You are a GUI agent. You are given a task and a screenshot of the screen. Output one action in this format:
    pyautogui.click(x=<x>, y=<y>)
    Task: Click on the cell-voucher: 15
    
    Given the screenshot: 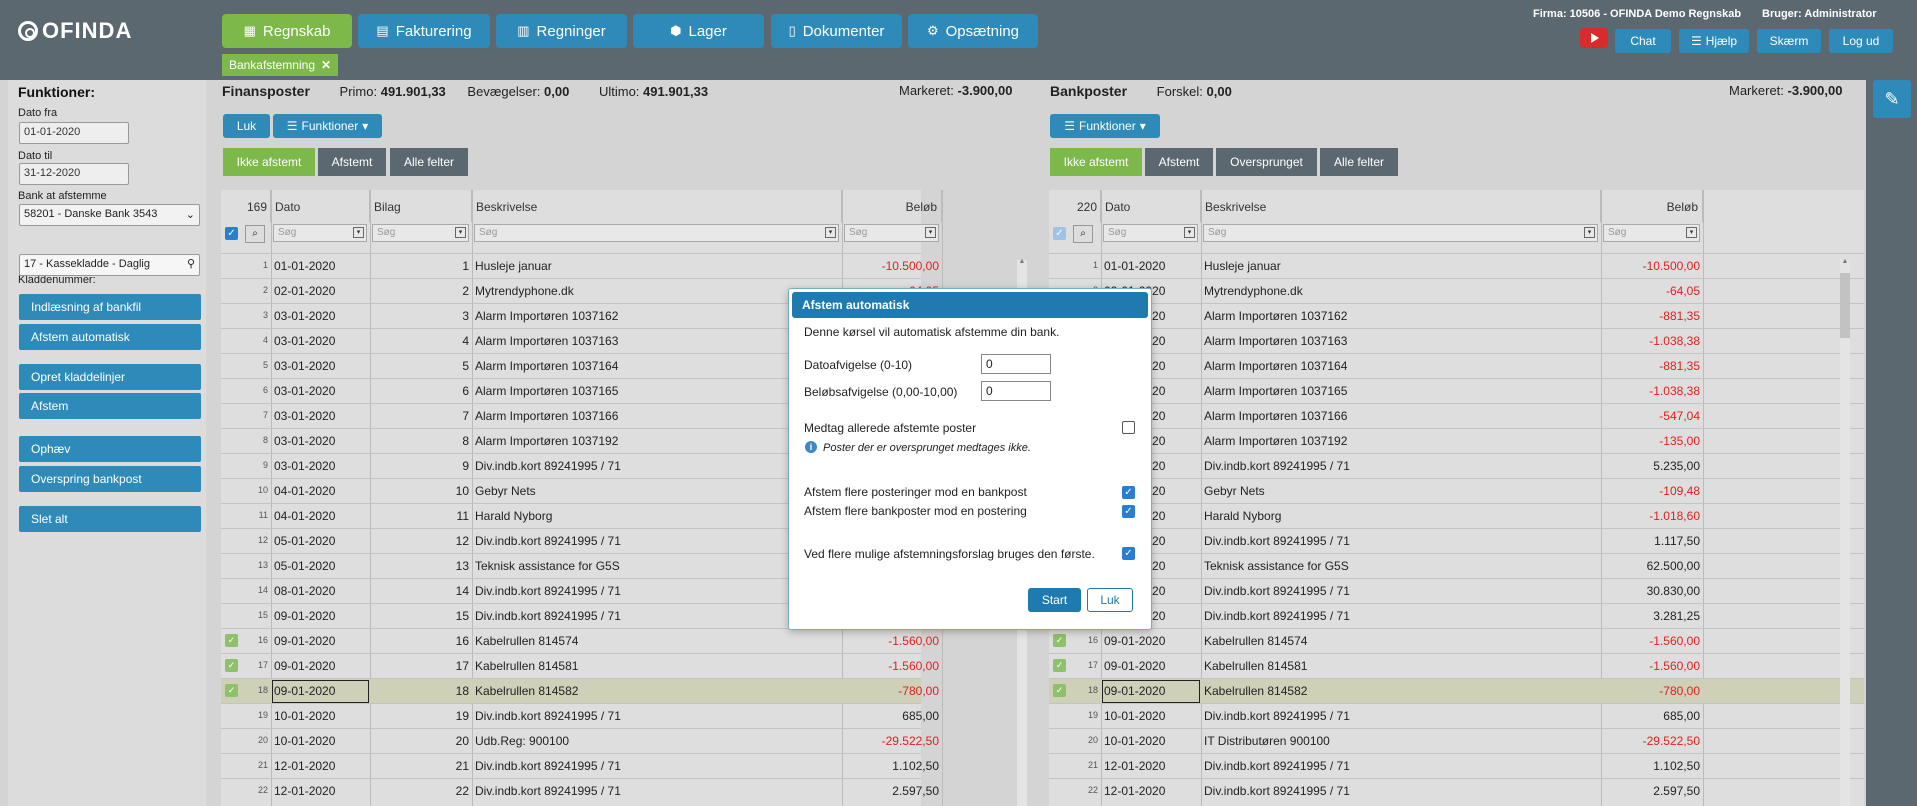 What is the action you would take?
    pyautogui.click(x=421, y=616)
    